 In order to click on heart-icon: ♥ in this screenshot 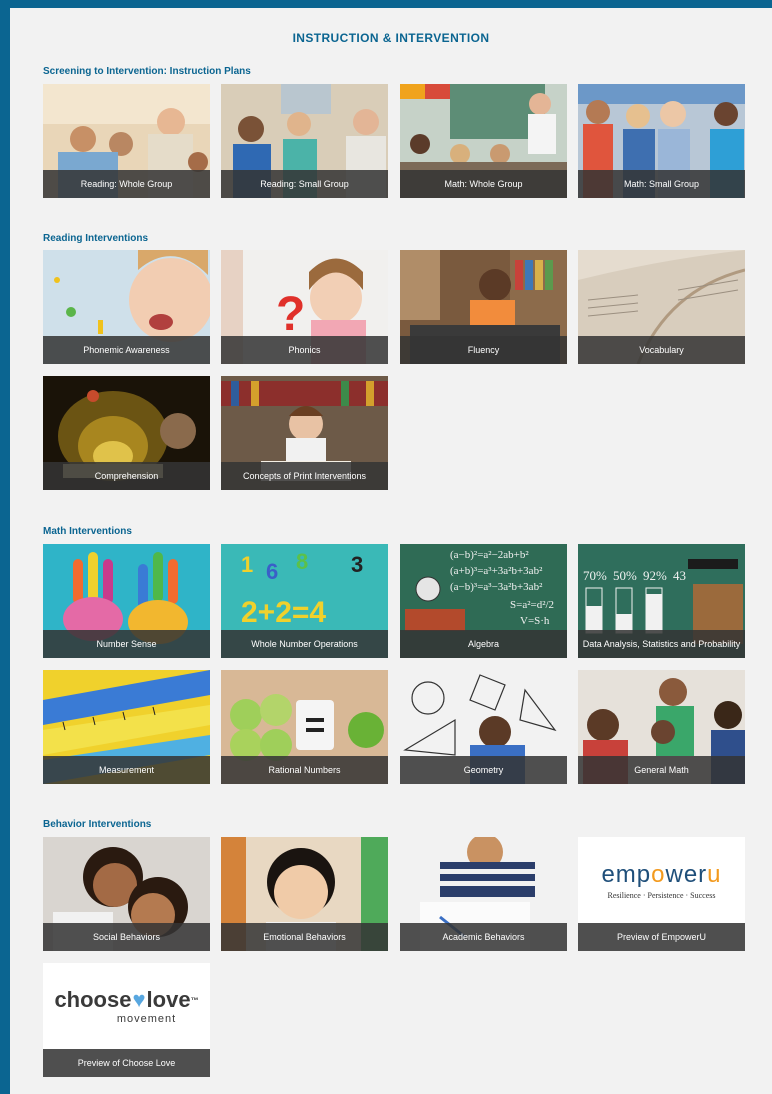, I will do `click(139, 999)`.